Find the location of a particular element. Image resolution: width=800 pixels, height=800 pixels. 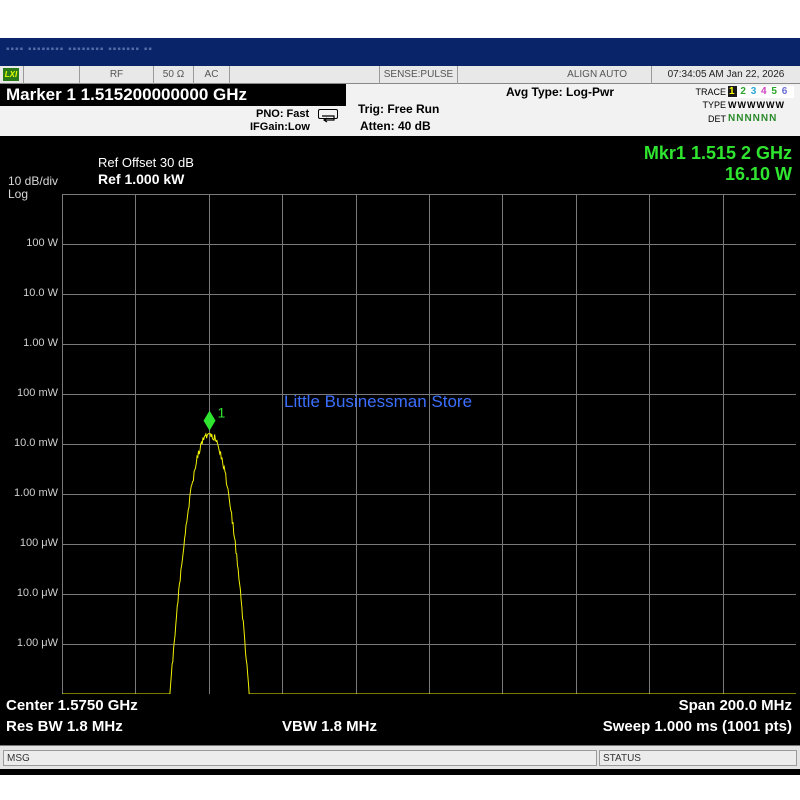

det-values: NNNNNN is located at coordinates (753, 118).